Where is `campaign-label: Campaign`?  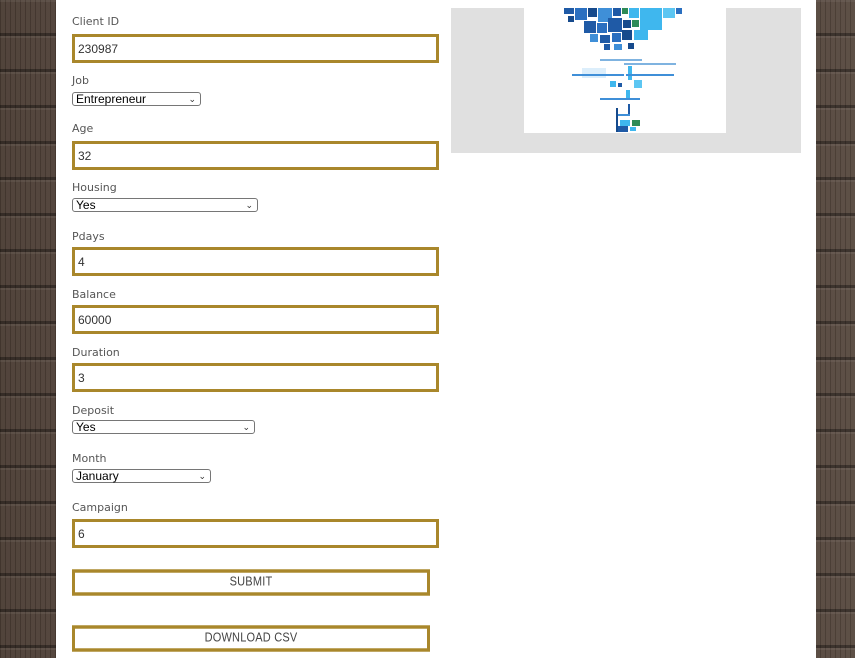 campaign-label: Campaign is located at coordinates (100, 507).